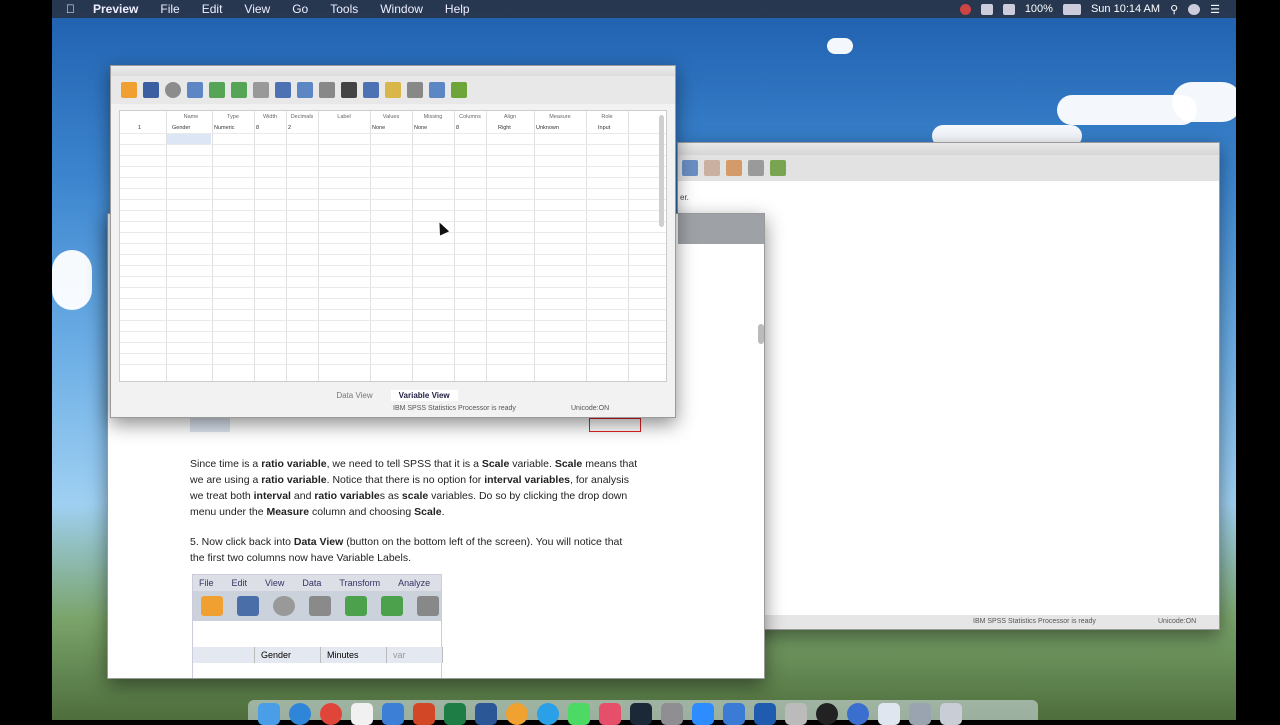 The width and height of the screenshot is (1280, 725). I want to click on column-header-decimals: Decimals, so click(302, 117).